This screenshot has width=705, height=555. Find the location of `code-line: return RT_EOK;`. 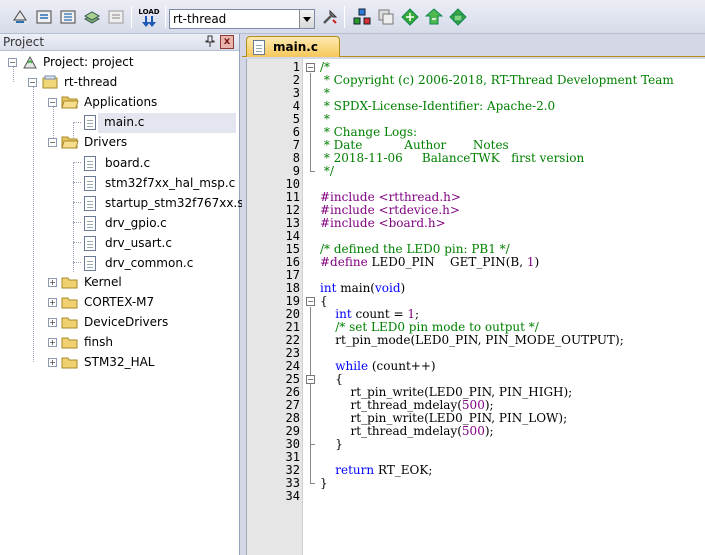

code-line: return RT_EOK; is located at coordinates (384, 470).